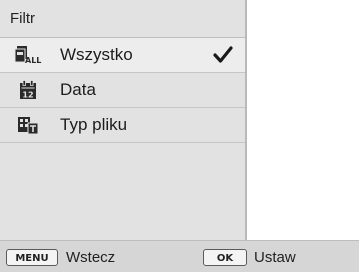 Image resolution: width=359 pixels, height=272 pixels. I want to click on menu-item-label: Typ pliku, so click(94, 124).